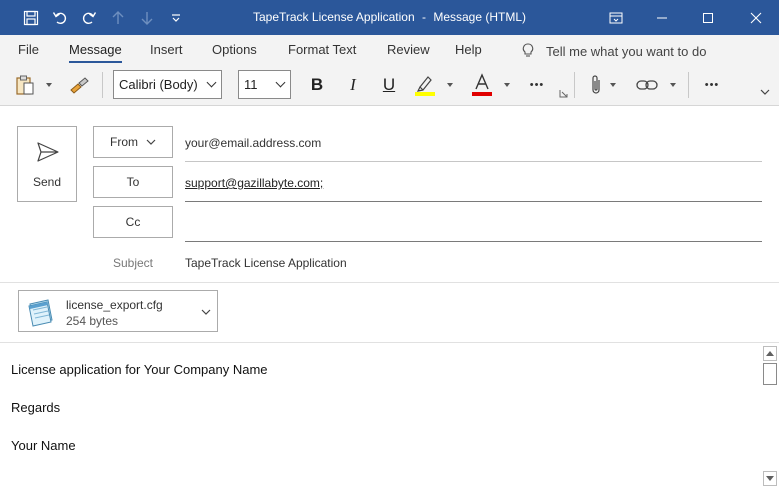 Image resolution: width=779 pixels, height=486 pixels. I want to click on minimize-icon, so click(662, 17).